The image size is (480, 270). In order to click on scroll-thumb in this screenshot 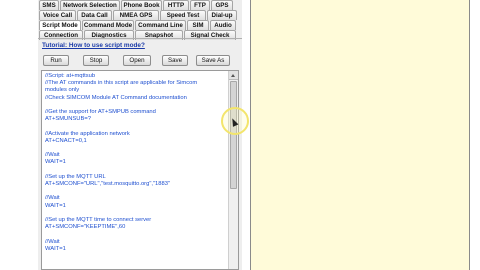, I will do `click(233, 135)`.